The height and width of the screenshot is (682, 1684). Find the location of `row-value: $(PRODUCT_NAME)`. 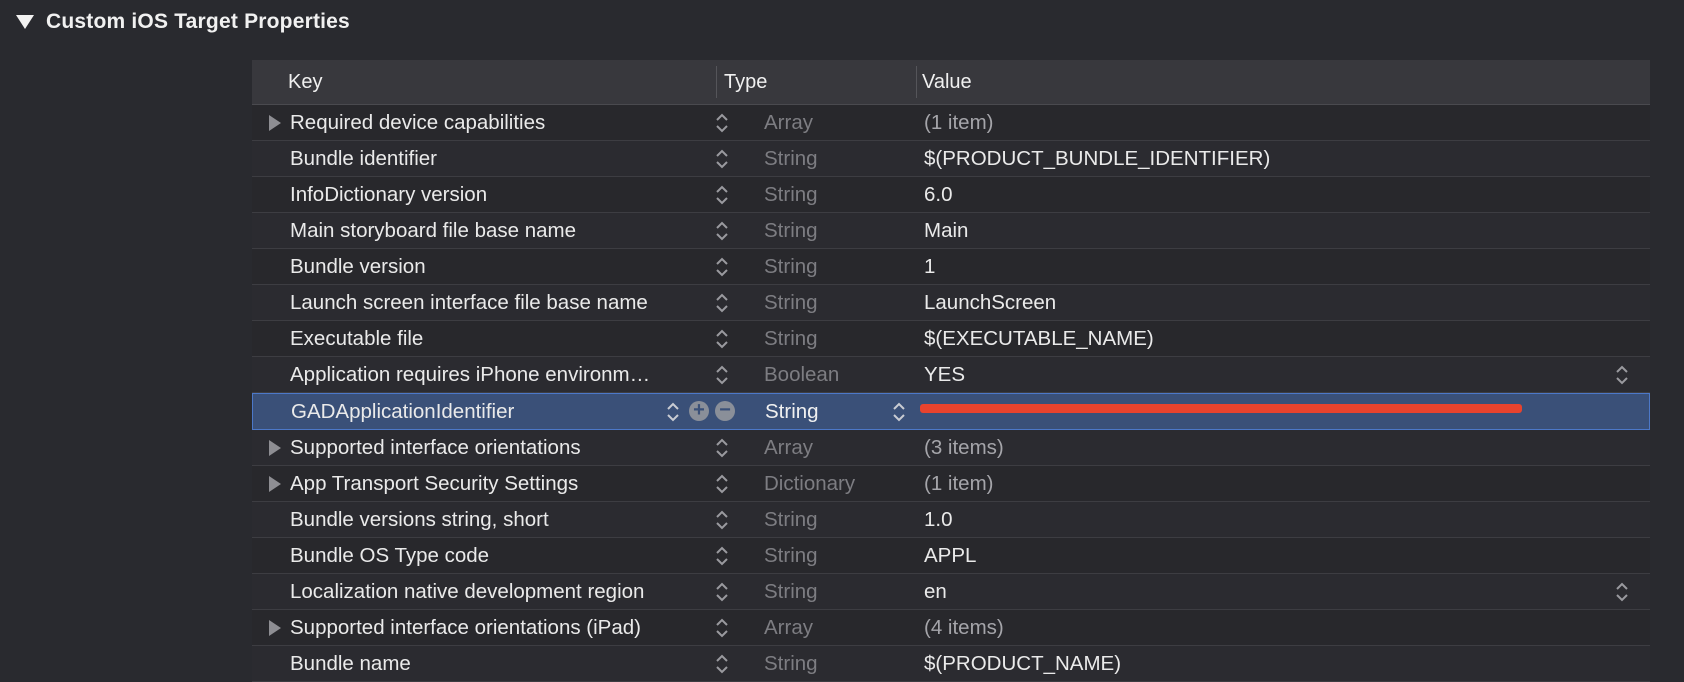

row-value: $(PRODUCT_NAME) is located at coordinates (1264, 663).